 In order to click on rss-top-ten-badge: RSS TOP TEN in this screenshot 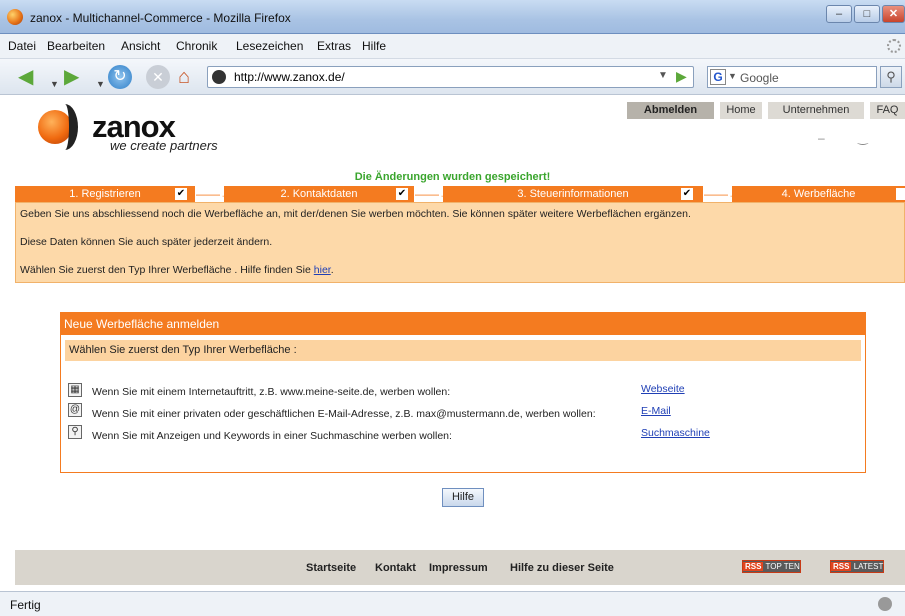, I will do `click(771, 566)`.